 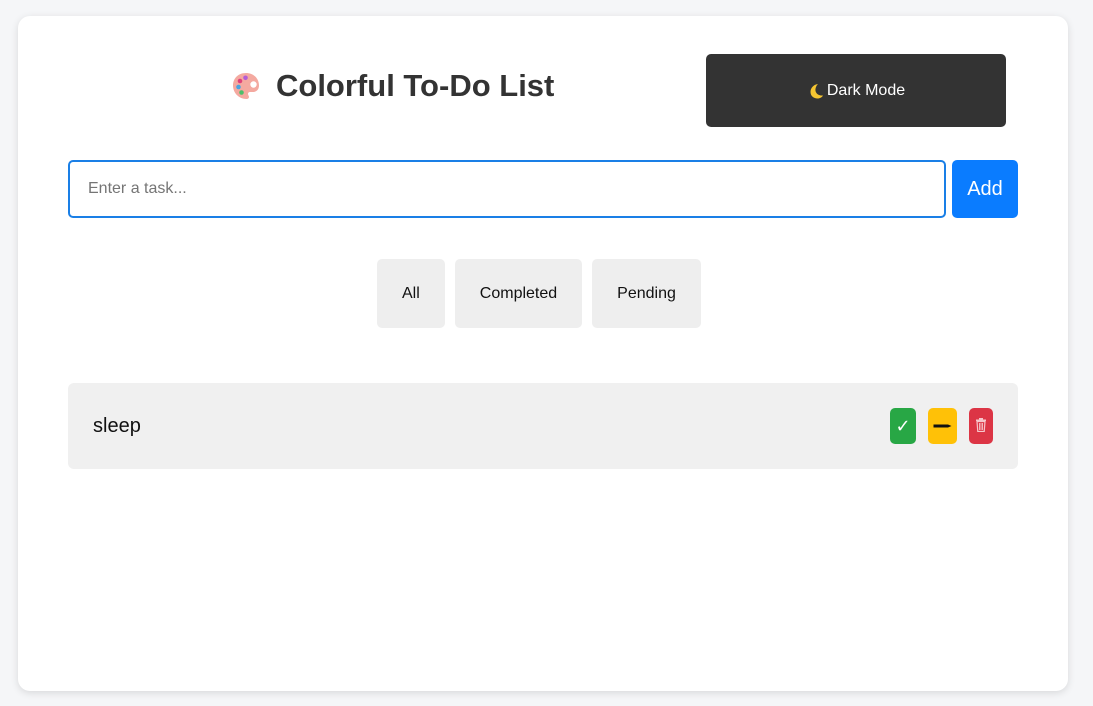 I want to click on dark-mode-toggle: Dark Mode, so click(x=856, y=90).